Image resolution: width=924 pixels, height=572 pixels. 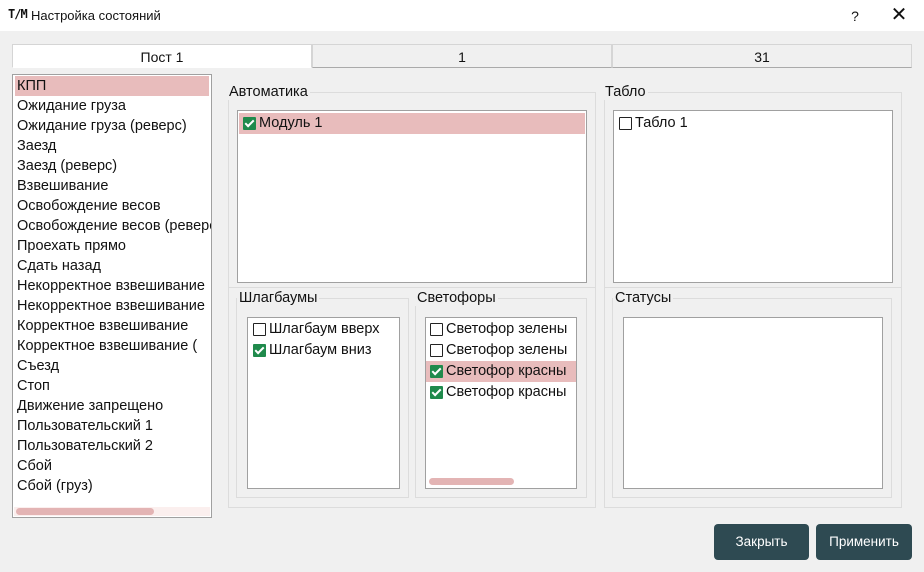 I want to click on tab-1: 1, so click(x=462, y=56).